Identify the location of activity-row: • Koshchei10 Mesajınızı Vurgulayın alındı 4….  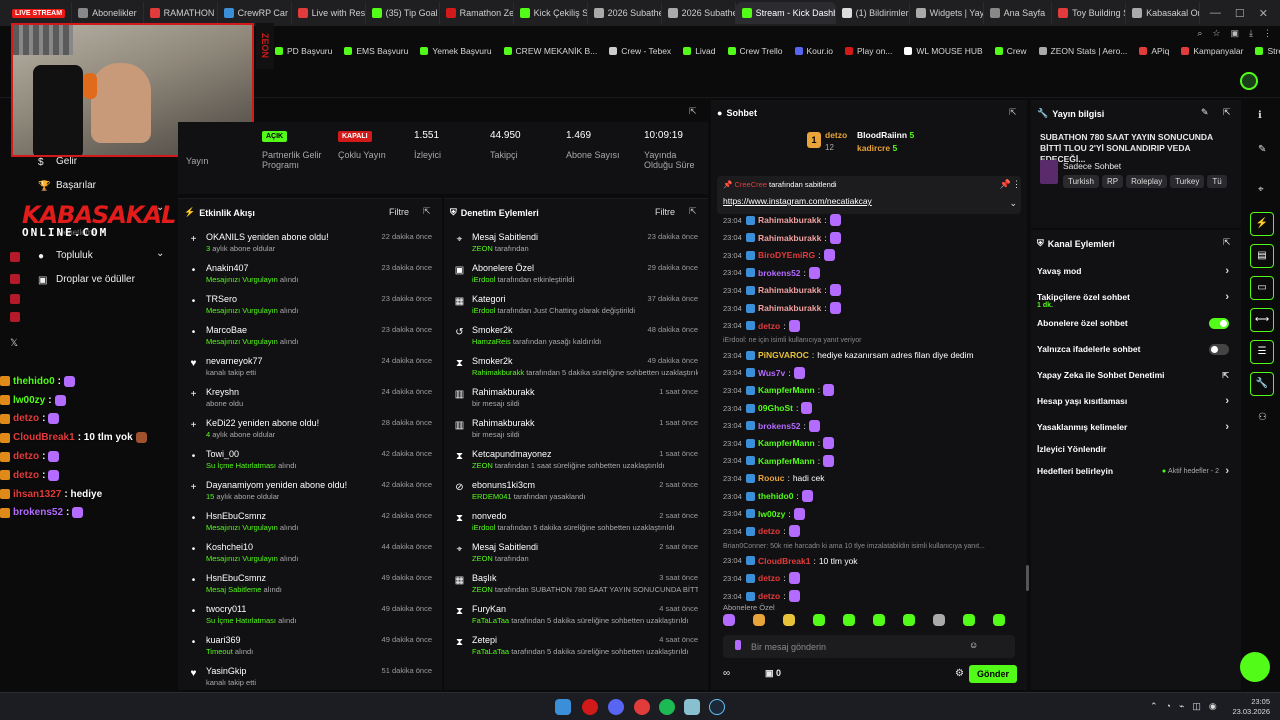
(310, 554).